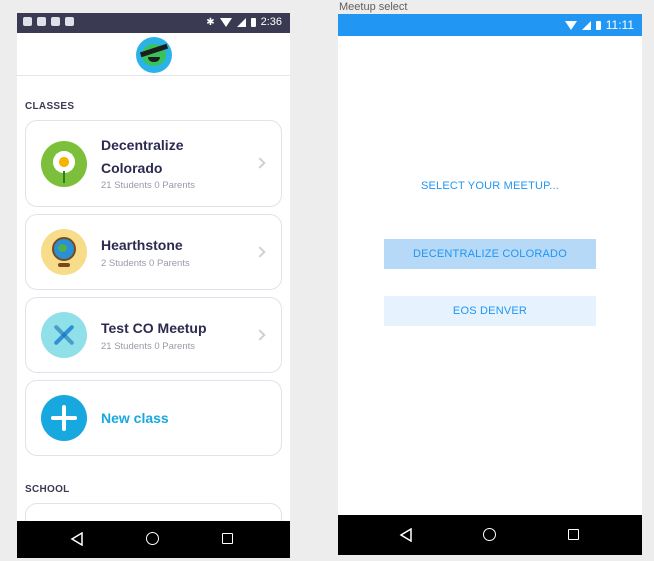 Image resolution: width=654 pixels, height=561 pixels. I want to click on status-bar: ✱ 2:36, so click(153, 23).